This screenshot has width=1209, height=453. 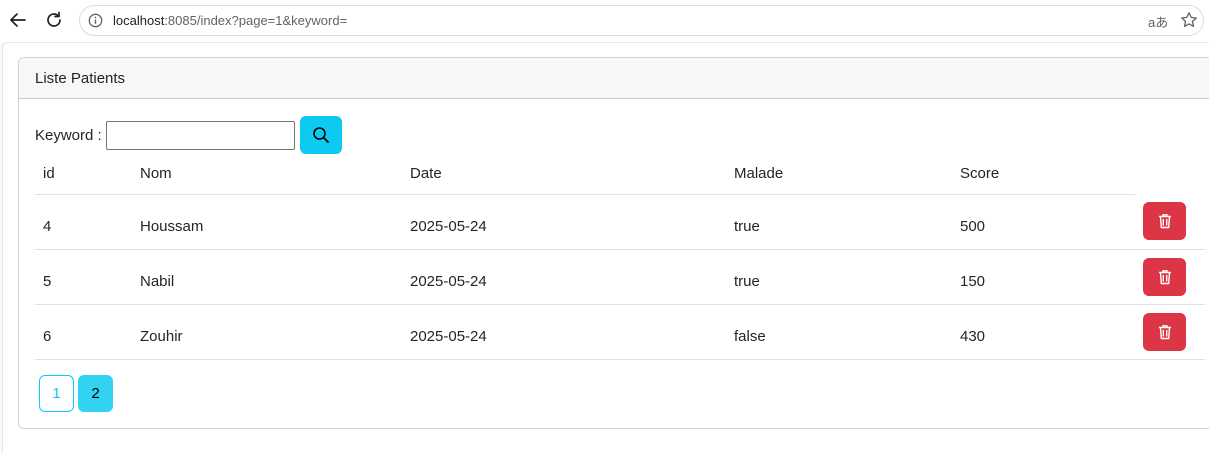 I want to click on table-header-row: id Nom Date Malade Score, so click(x=620, y=174).